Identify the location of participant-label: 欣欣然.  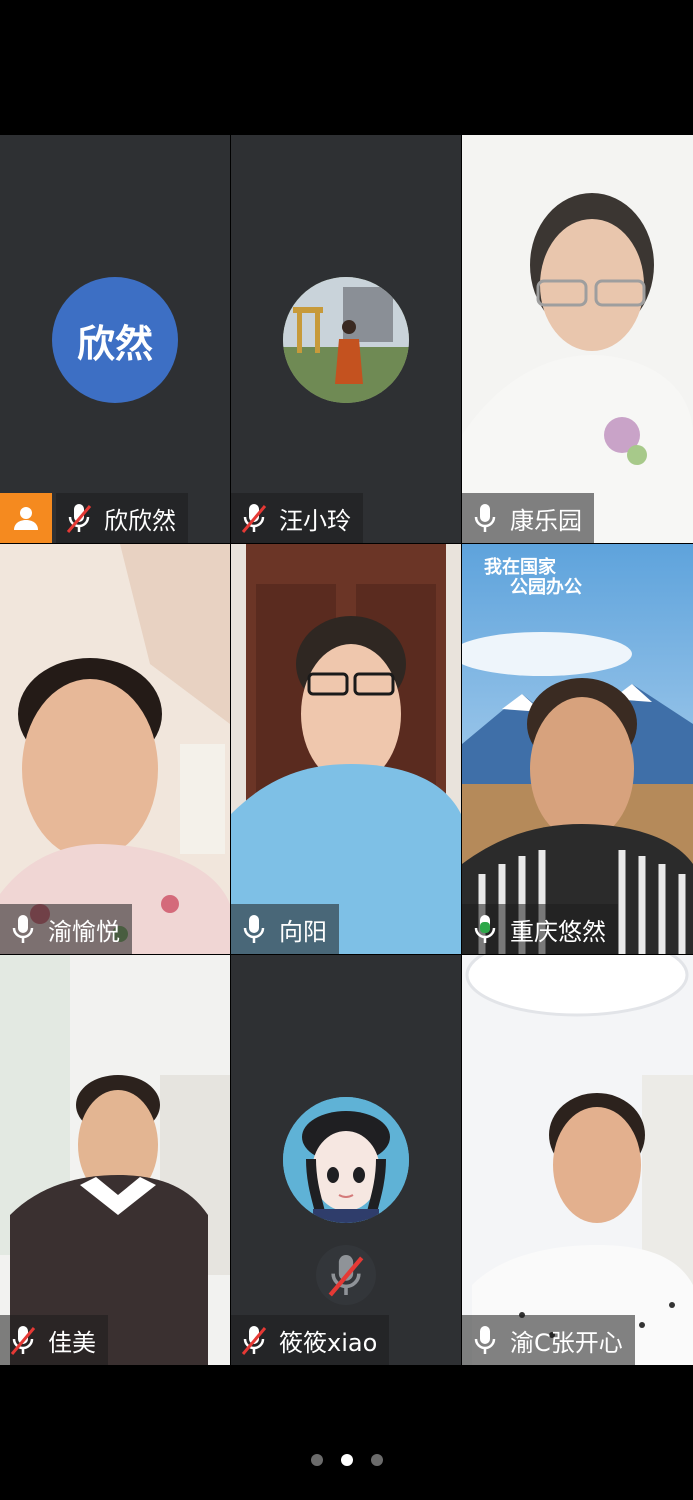
(94, 518).